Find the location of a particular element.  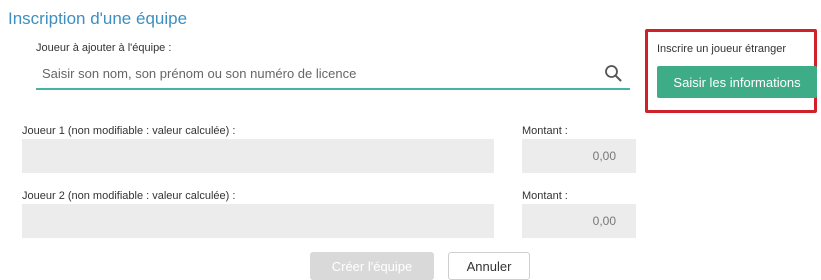

player-search-field is located at coordinates (333, 74).